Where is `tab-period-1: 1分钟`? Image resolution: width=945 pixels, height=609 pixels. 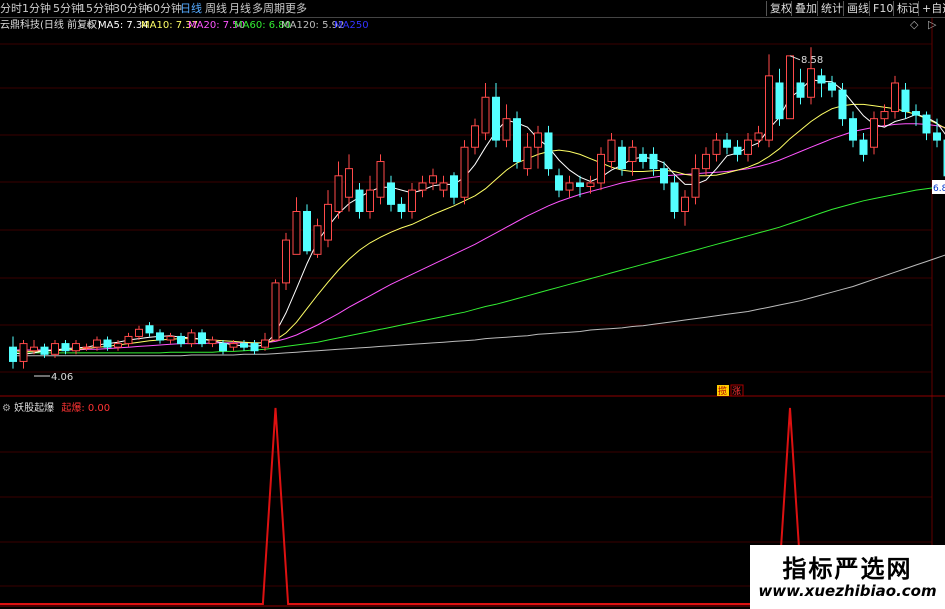
tab-period-1: 1分钟 is located at coordinates (36, 9).